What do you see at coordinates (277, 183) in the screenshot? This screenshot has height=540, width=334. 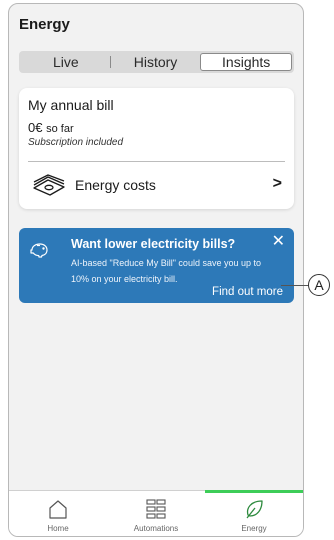 I see `chevron-right-icon: >` at bounding box center [277, 183].